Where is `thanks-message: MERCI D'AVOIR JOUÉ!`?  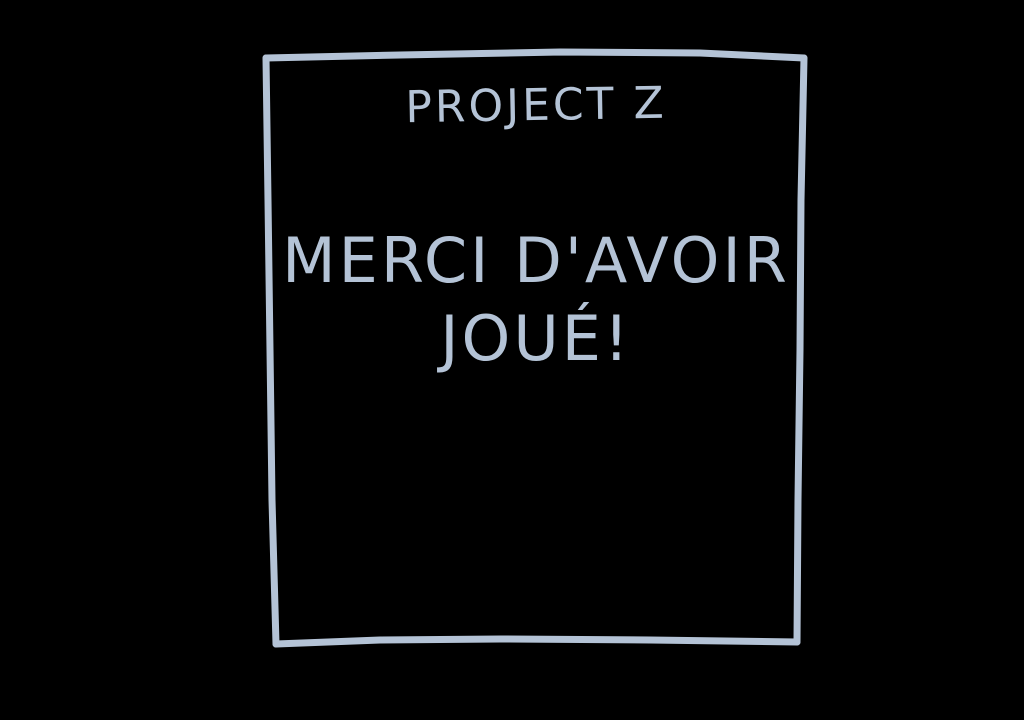 thanks-message: MERCI D'AVOIR JOUÉ! is located at coordinates (536, 300).